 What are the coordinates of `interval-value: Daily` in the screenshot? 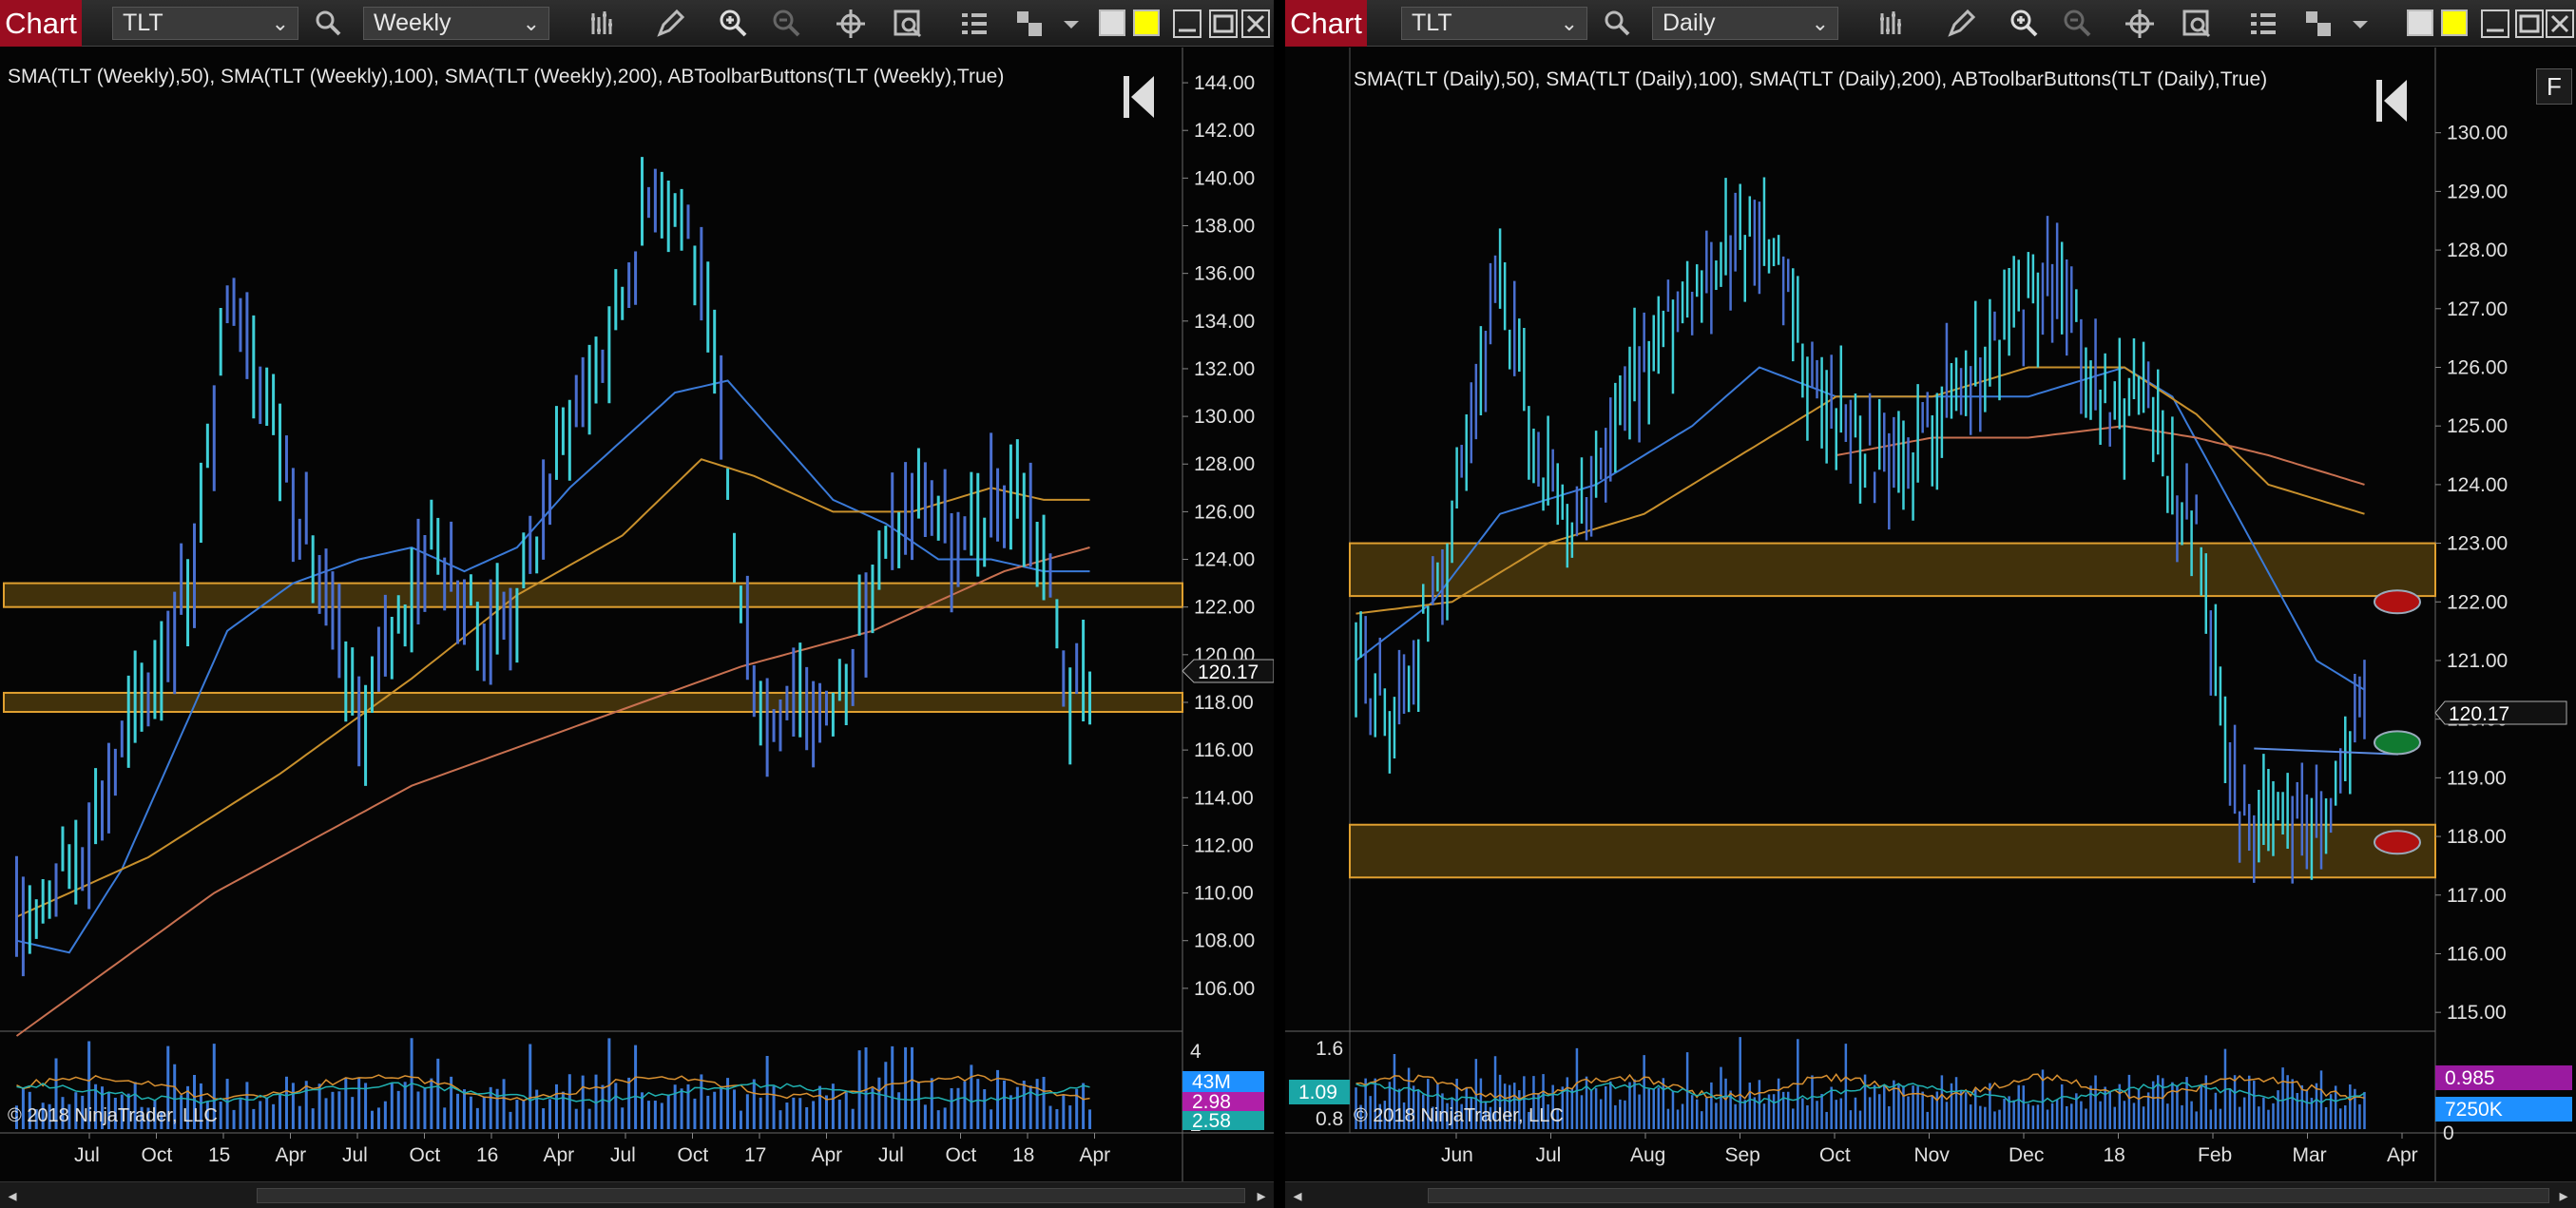 It's located at (1690, 23).